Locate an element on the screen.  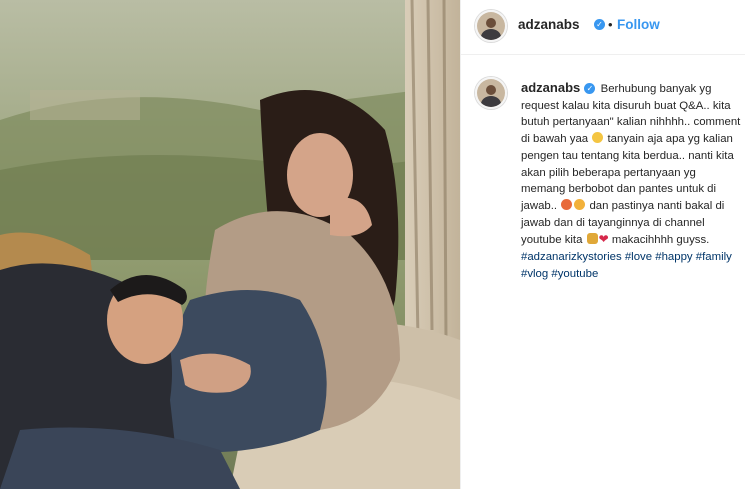
heart-eyes-emoji-icon is located at coordinates (567, 204).